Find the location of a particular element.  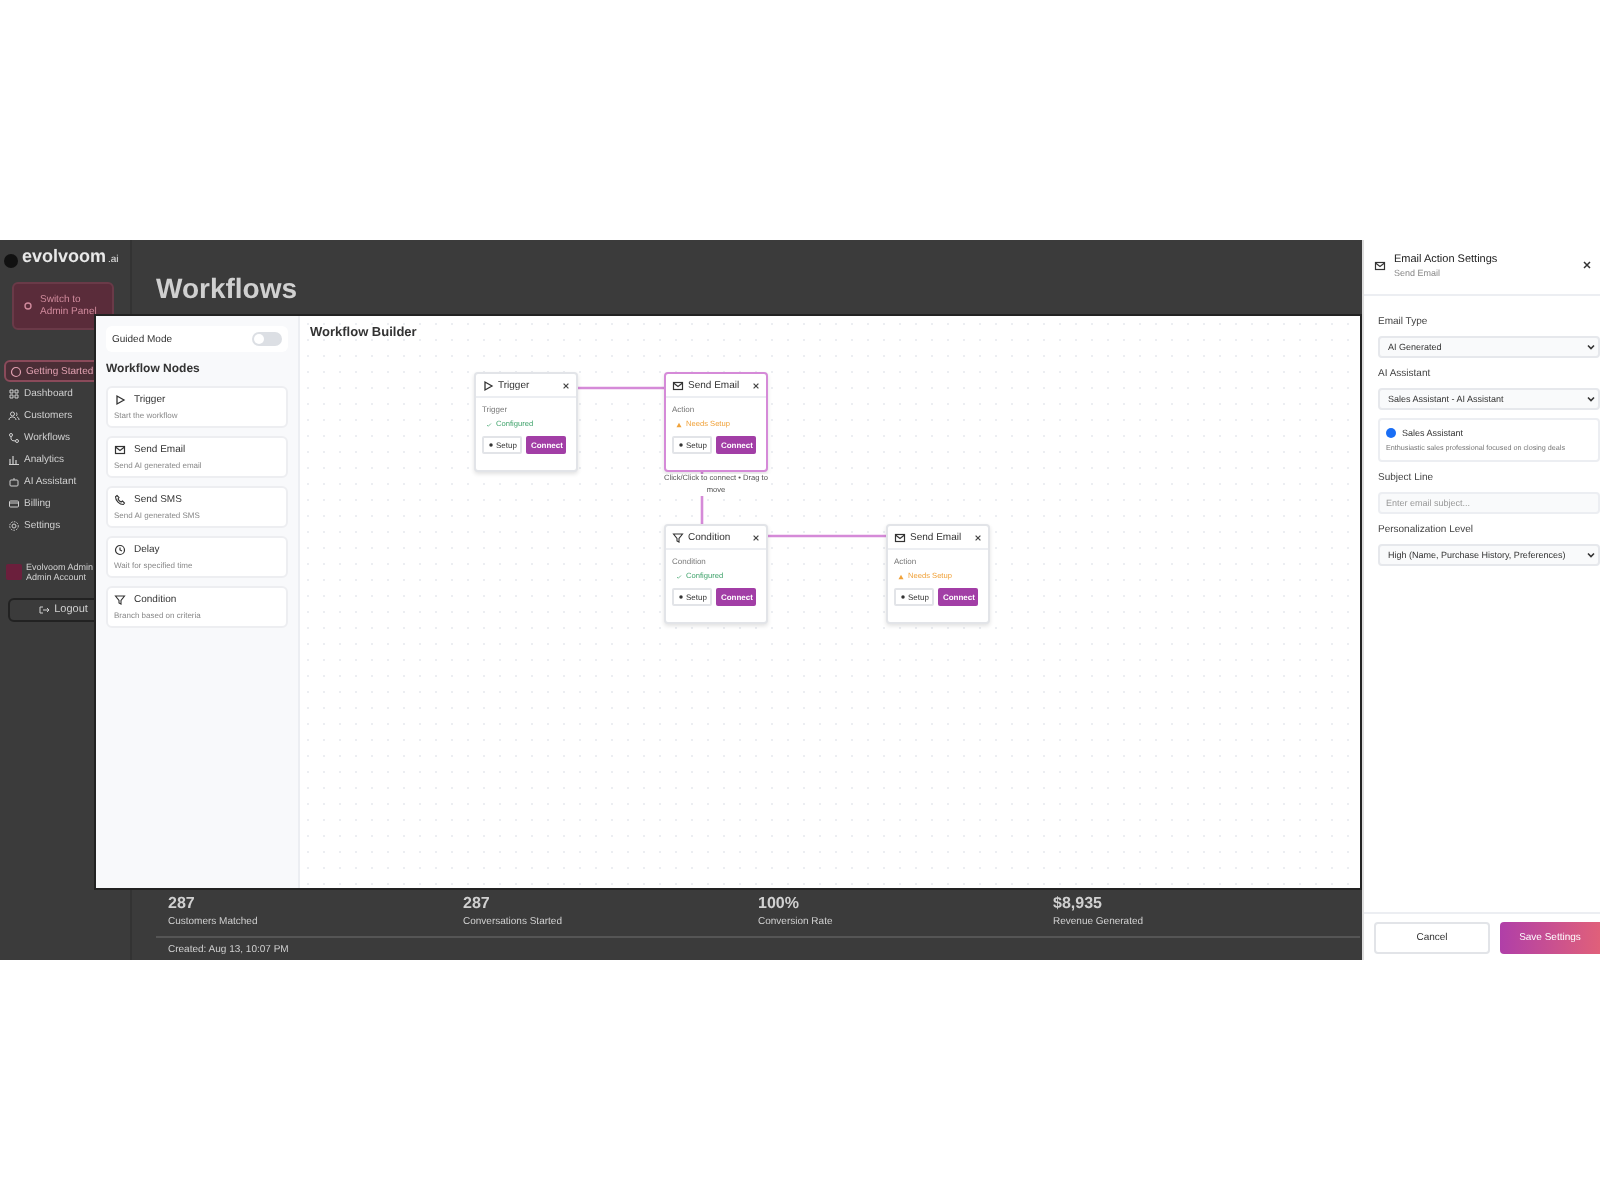

credit-card-icon is located at coordinates (14, 503).